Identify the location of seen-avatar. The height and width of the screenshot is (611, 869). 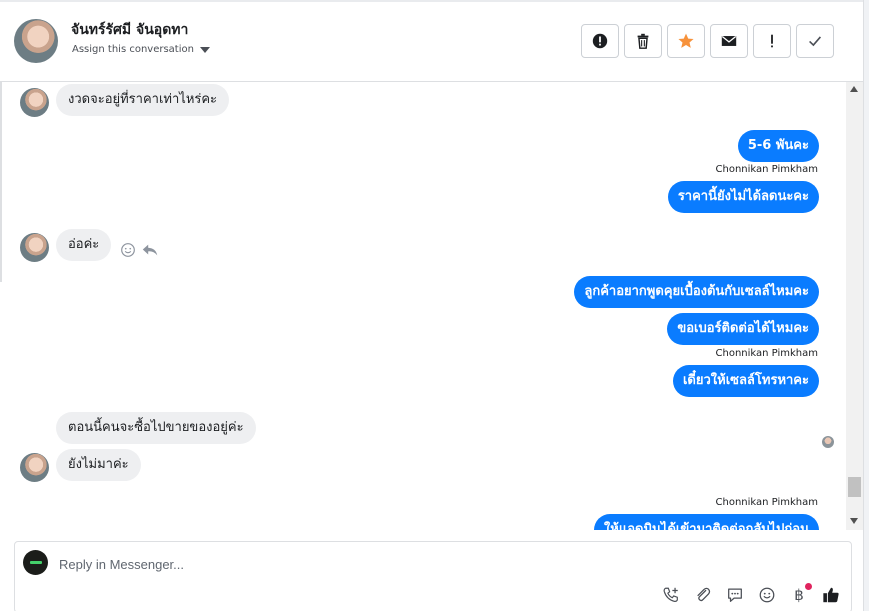
(828, 442).